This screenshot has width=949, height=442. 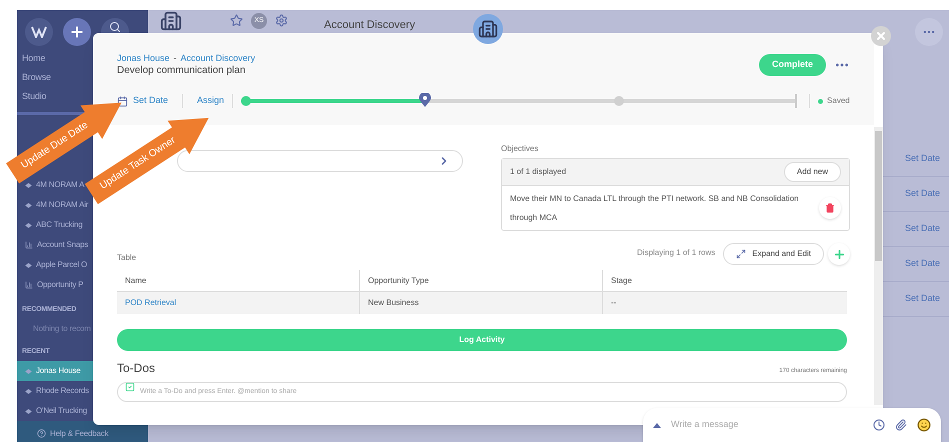 I want to click on expand-icon, so click(x=741, y=254).